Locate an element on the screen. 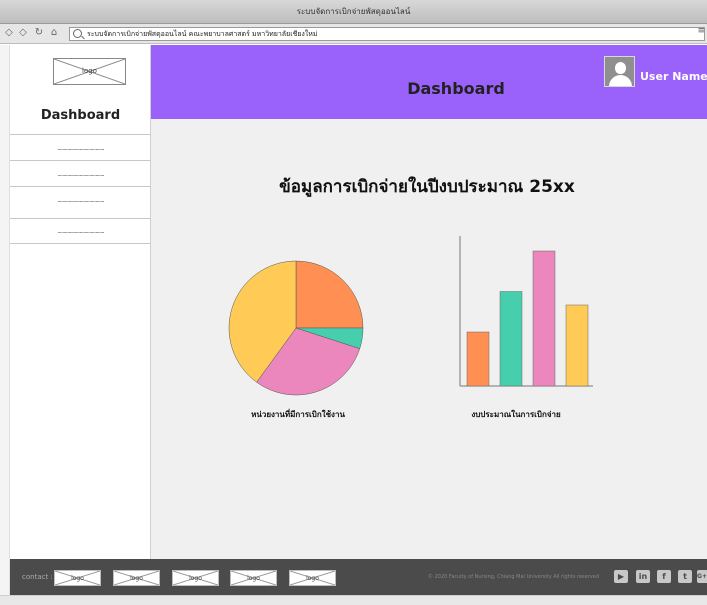 This screenshot has height=605, width=707. linkedin-icon: in is located at coordinates (643, 576).